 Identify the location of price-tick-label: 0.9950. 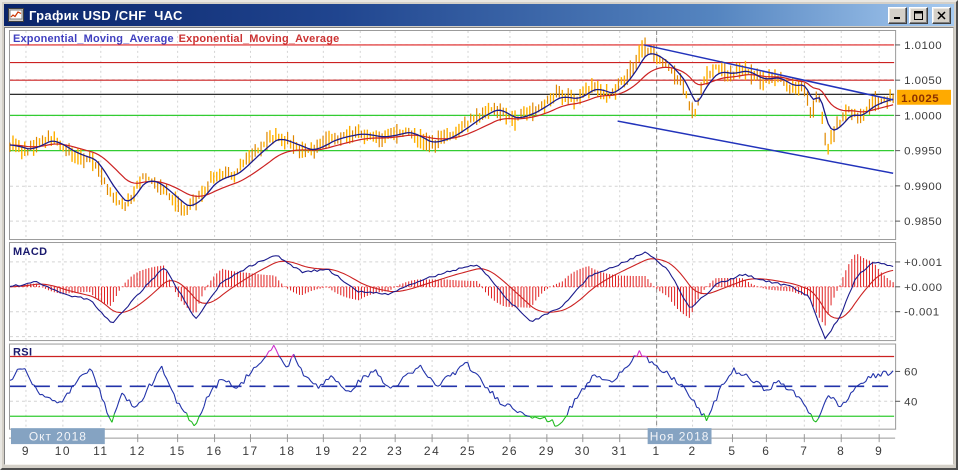
(923, 152).